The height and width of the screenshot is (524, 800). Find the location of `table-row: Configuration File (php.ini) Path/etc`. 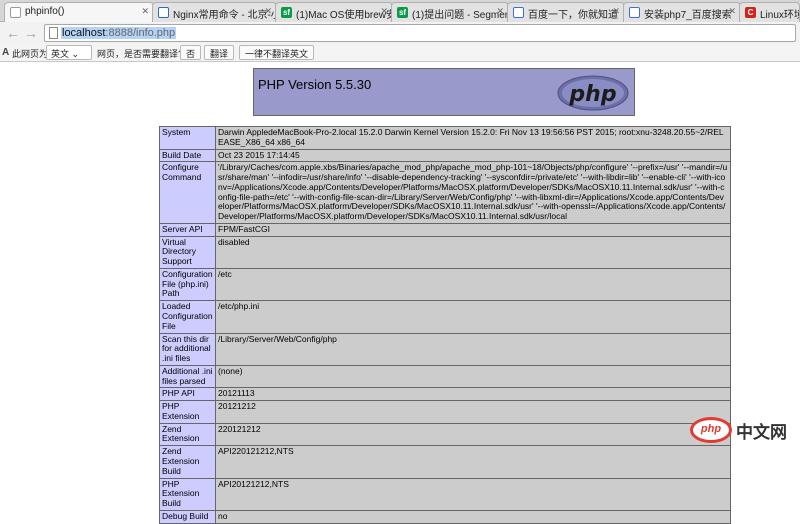

table-row: Configuration File (php.ini) Path/etc is located at coordinates (445, 284).